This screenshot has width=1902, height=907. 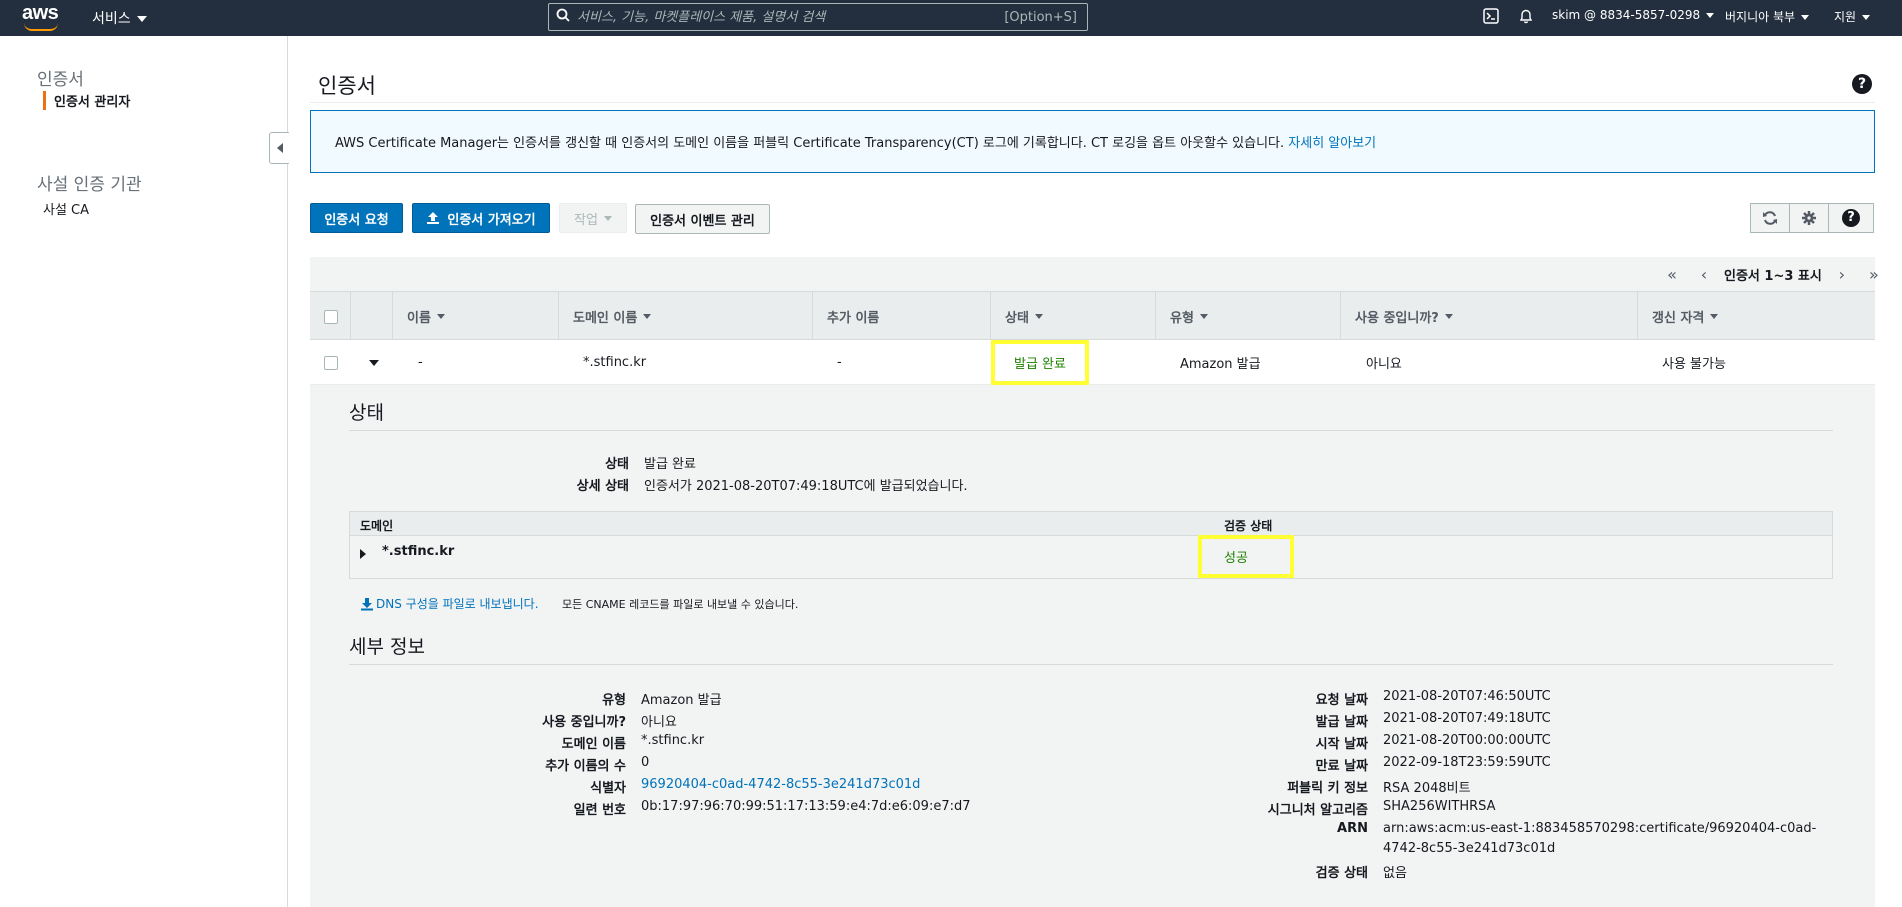 What do you see at coordinates (681, 700) in the screenshot?
I see `detail-value-type: Amazon 발급` at bounding box center [681, 700].